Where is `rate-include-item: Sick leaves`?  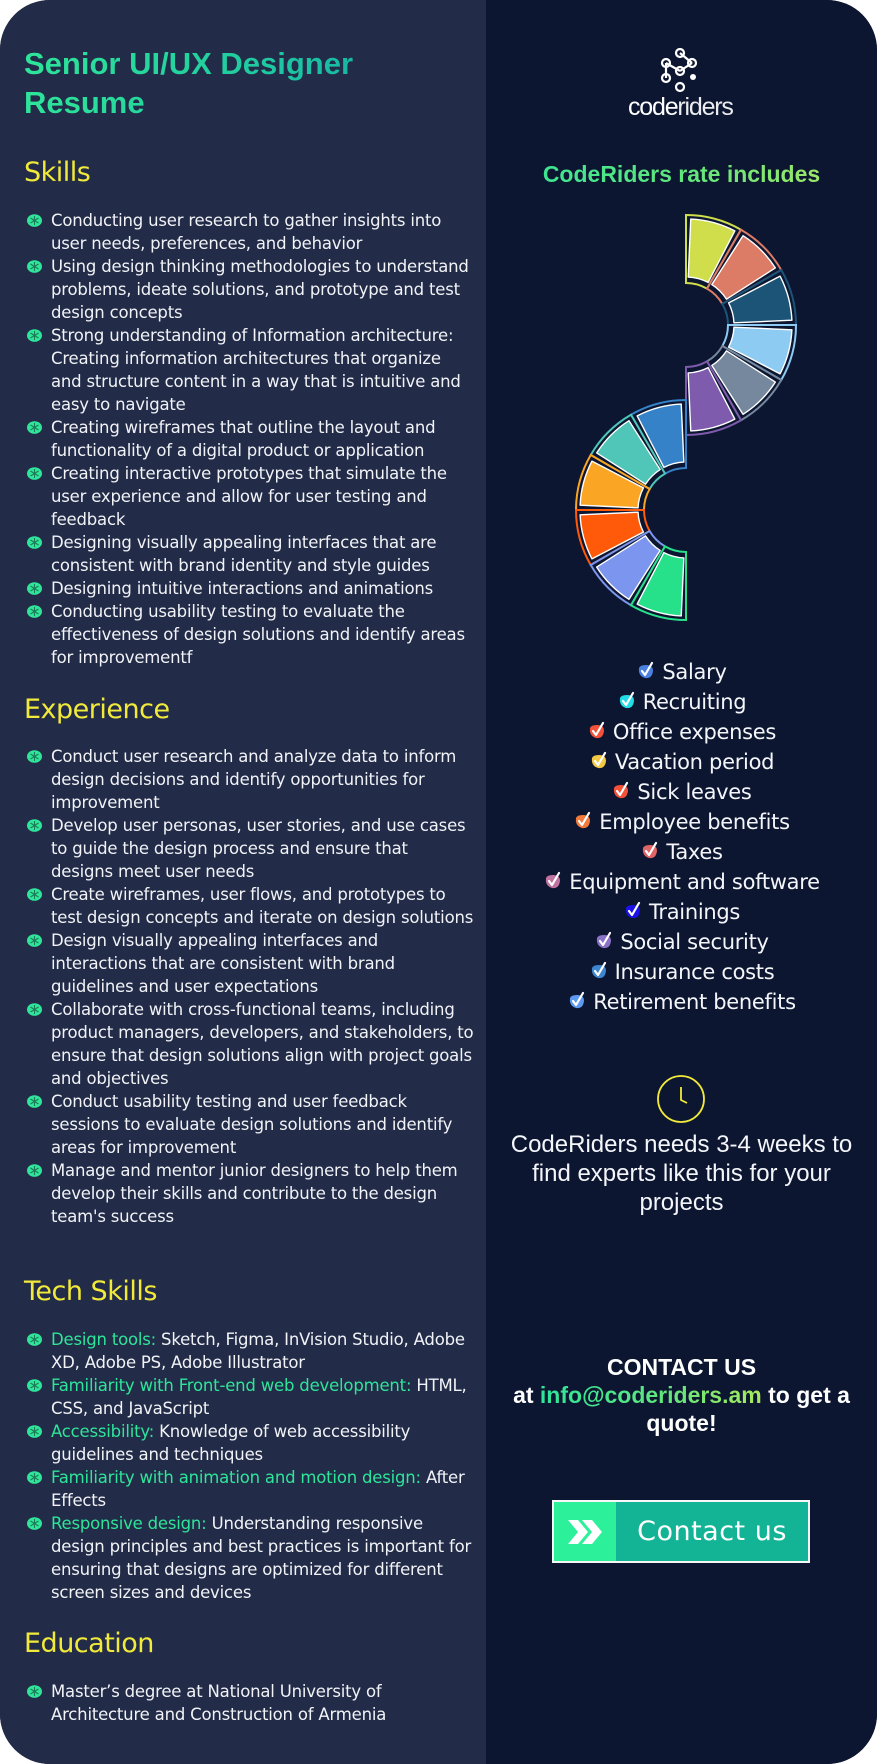 rate-include-item: Sick leaves is located at coordinates (681, 792).